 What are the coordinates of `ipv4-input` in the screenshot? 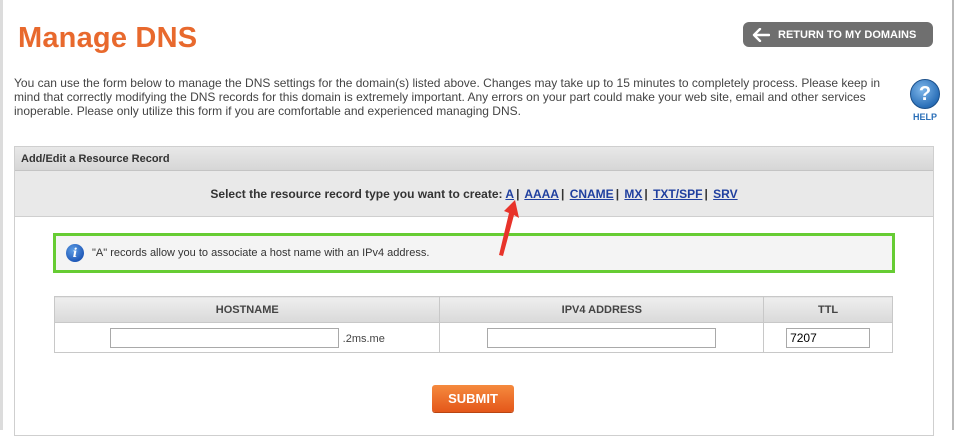 It's located at (602, 337).